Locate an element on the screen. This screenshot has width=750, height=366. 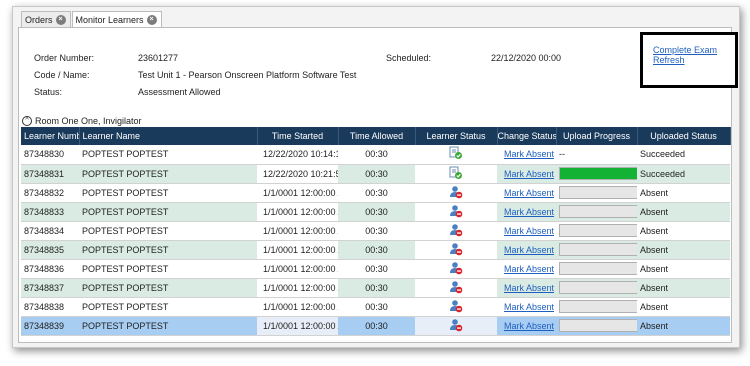
col-time-started-header: Time Started is located at coordinates (298, 136).